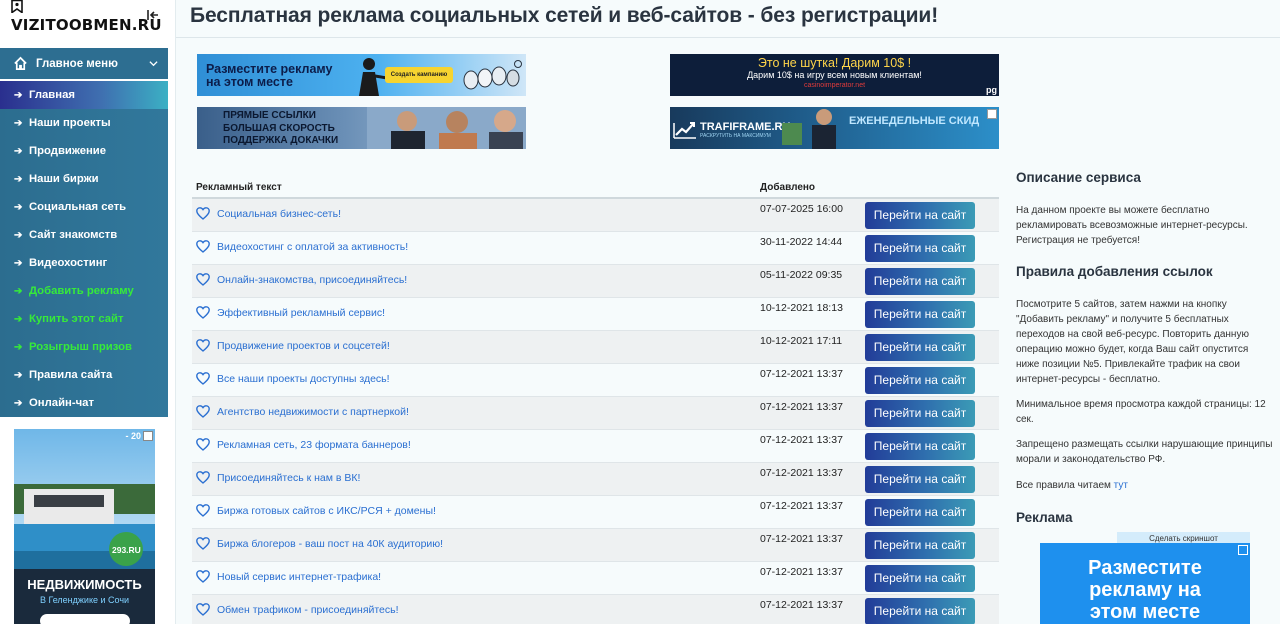 The height and width of the screenshot is (624, 1280). I want to click on ad-link: Онлайн-знакомства, присоединяйтесь!, so click(312, 280).